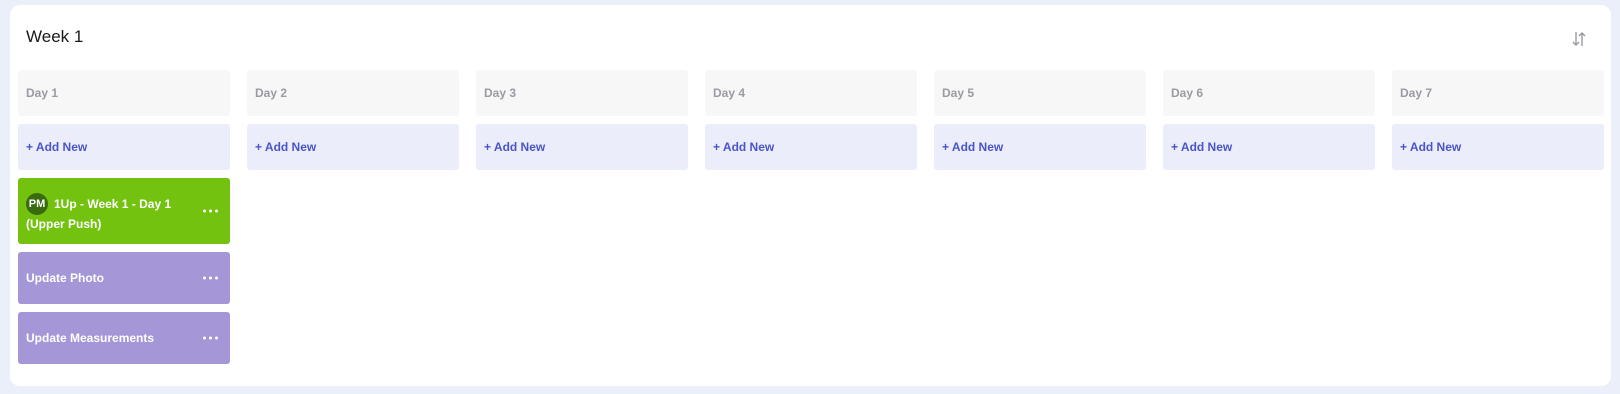 This screenshot has height=394, width=1620. Describe the element at coordinates (37, 204) in the screenshot. I see `avatar: PM` at that location.